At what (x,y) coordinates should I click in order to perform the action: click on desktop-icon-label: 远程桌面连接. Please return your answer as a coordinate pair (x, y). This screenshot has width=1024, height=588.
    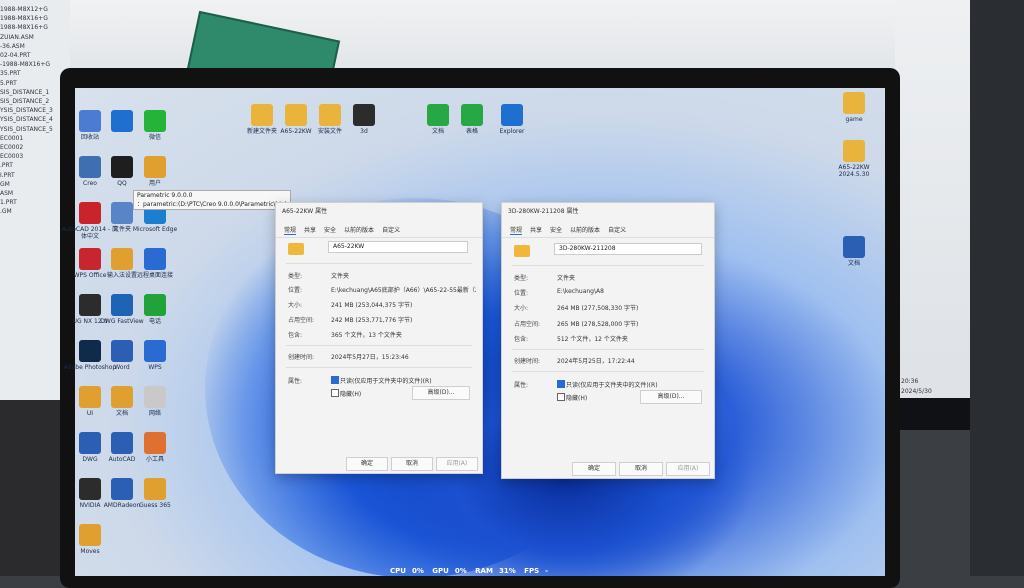
    Looking at the image, I should click on (154, 275).